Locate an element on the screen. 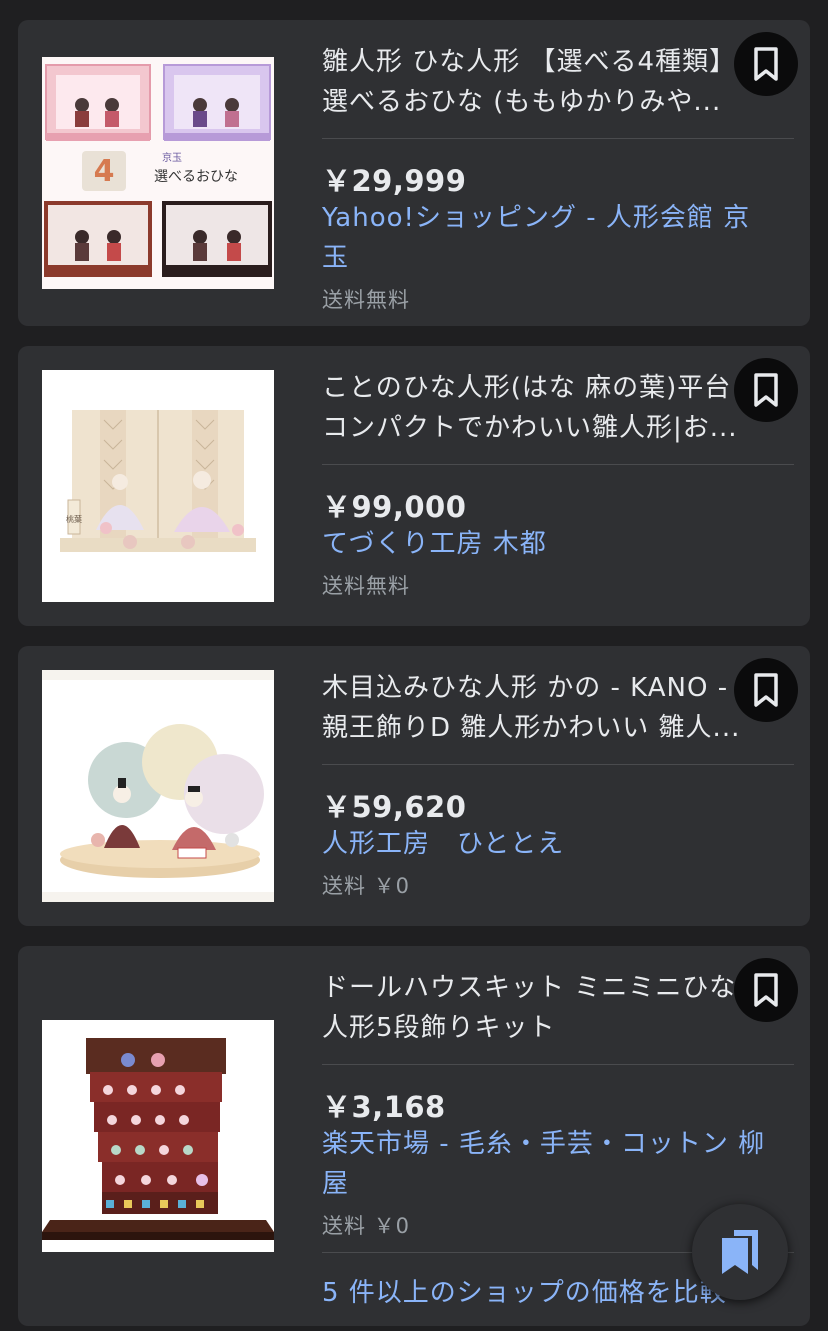  product-title-line1: ドールハウスキット ミニミニひな is located at coordinates (529, 988).